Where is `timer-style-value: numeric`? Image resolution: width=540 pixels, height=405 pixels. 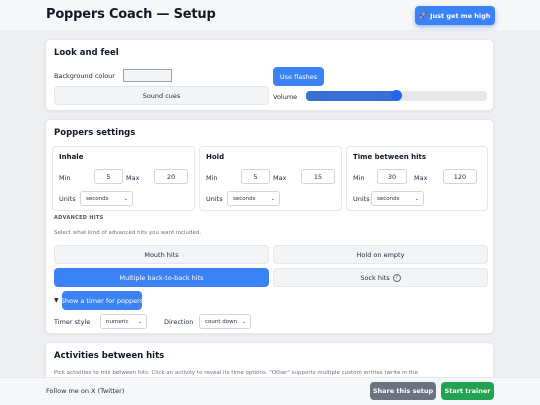 timer-style-value: numeric is located at coordinates (117, 321).